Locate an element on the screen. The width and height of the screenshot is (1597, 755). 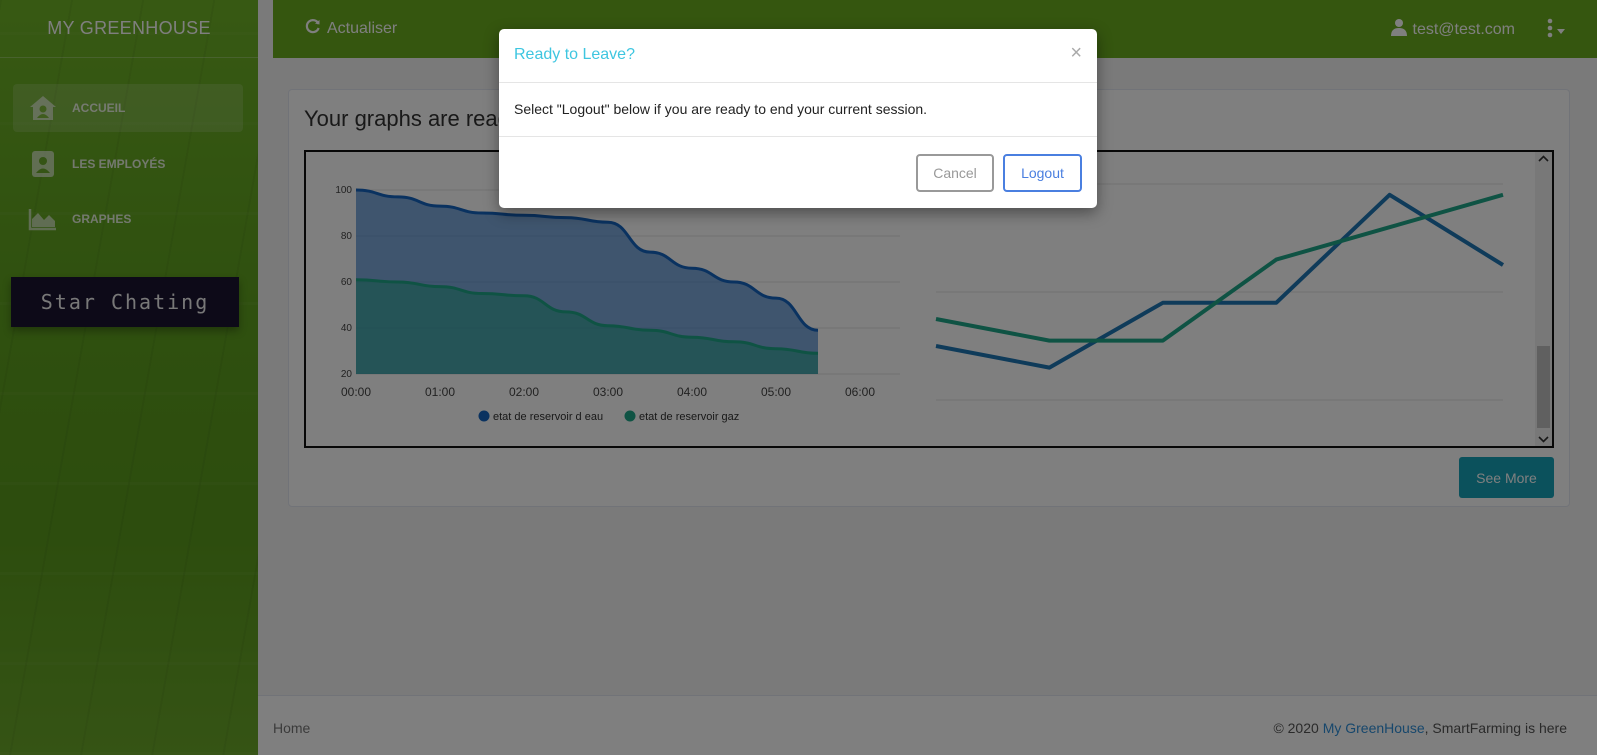
modal-header: Ready to Leave? × is located at coordinates (798, 56).